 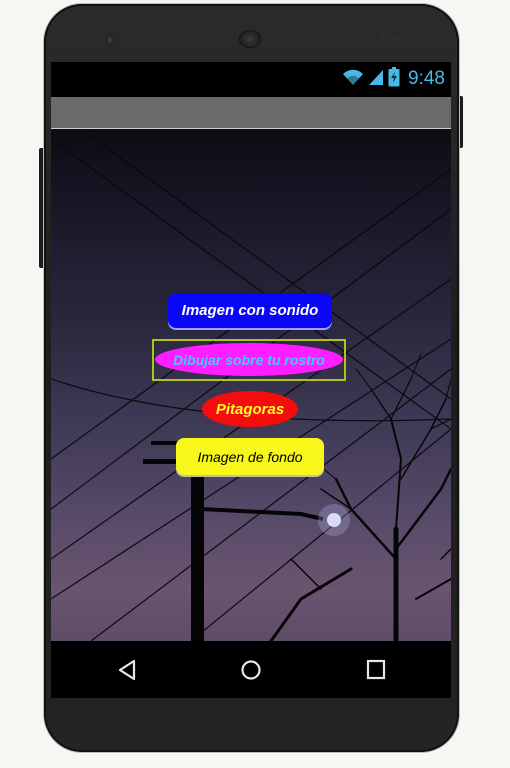 What do you see at coordinates (250, 39) in the screenshot?
I see `earpiece-speaker` at bounding box center [250, 39].